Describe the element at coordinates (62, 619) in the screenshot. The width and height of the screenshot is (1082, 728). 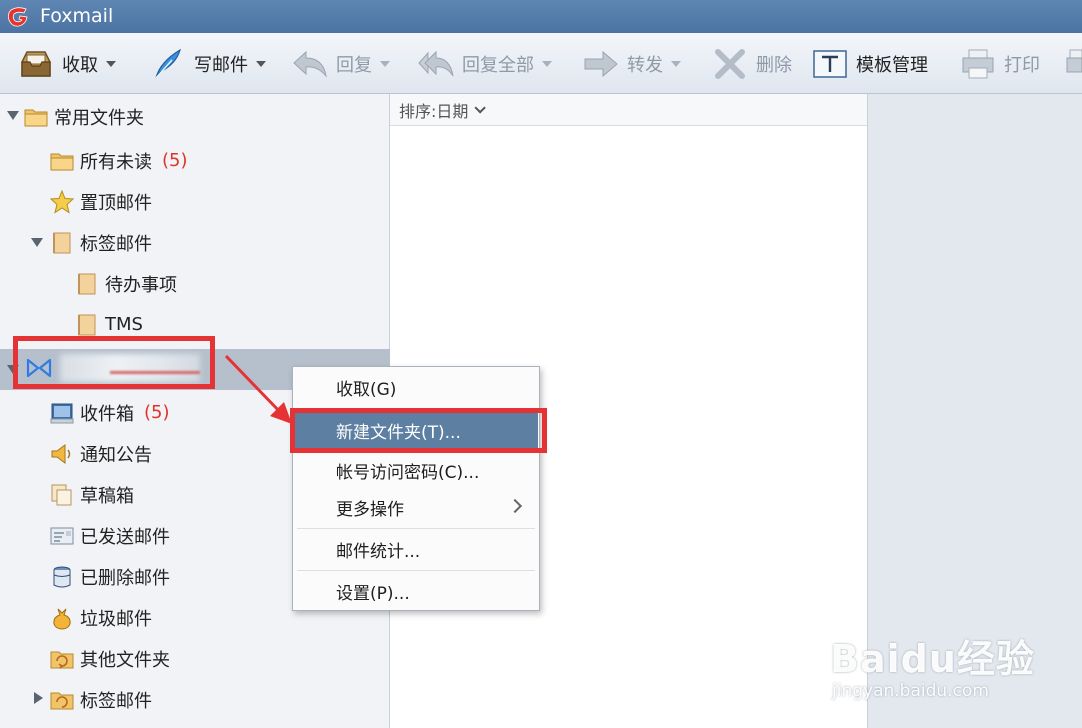
I see `junk-bag-icon` at that location.